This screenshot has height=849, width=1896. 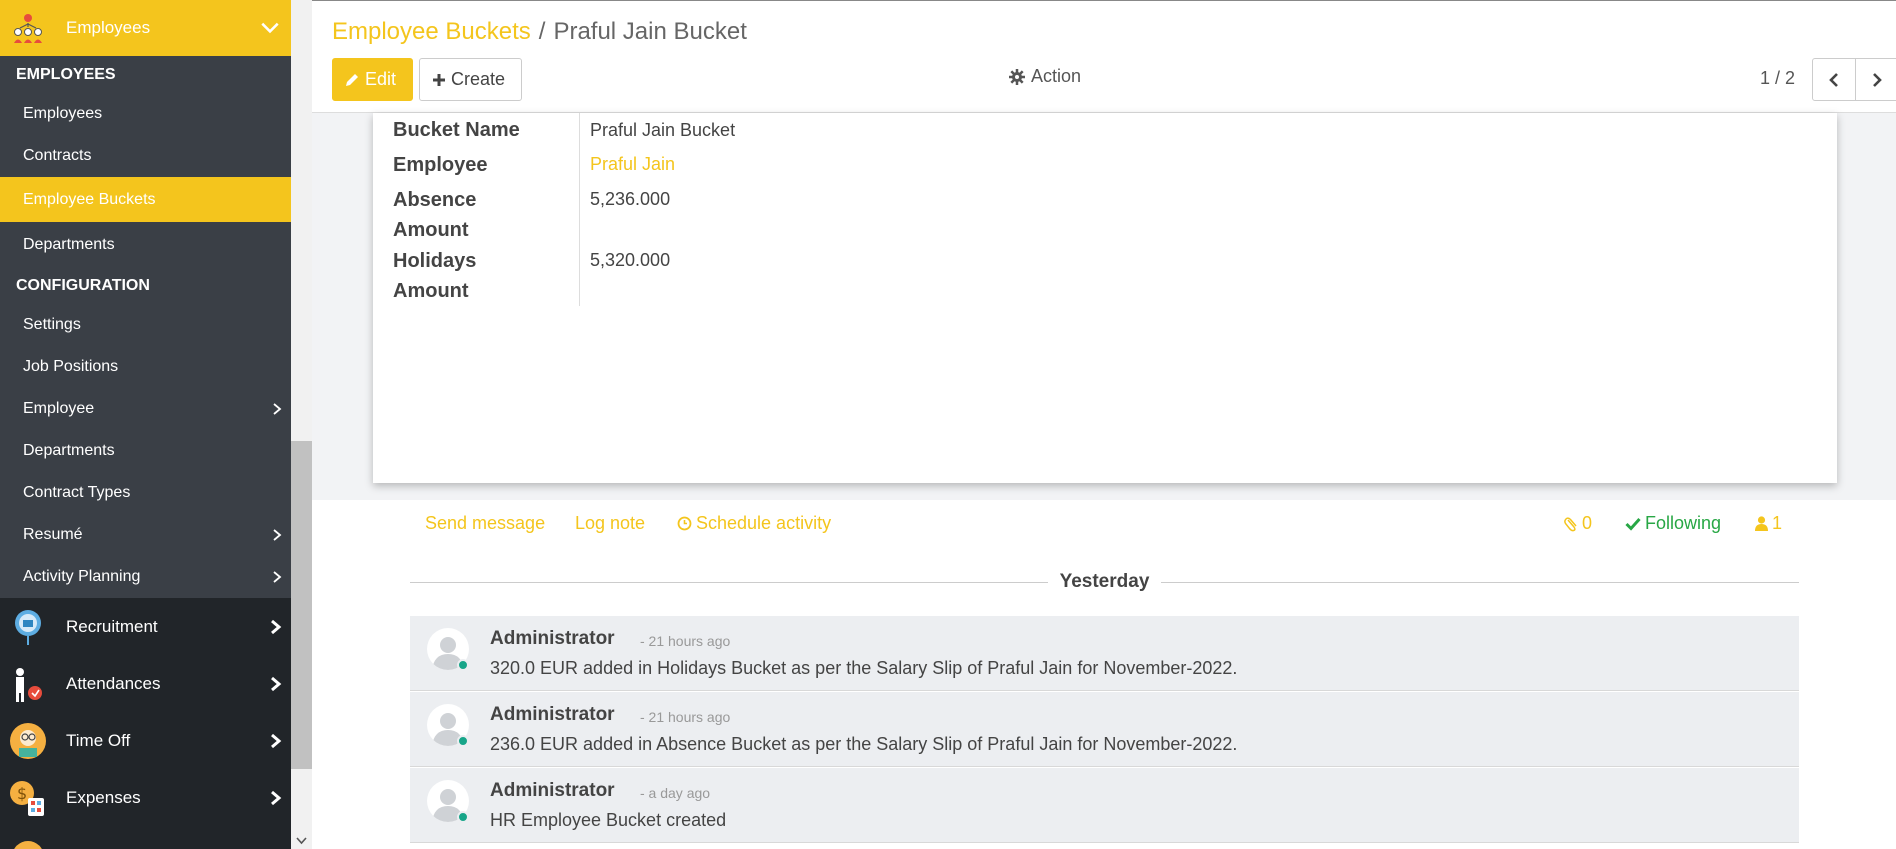 I want to click on gear-icon, so click(x=1017, y=76).